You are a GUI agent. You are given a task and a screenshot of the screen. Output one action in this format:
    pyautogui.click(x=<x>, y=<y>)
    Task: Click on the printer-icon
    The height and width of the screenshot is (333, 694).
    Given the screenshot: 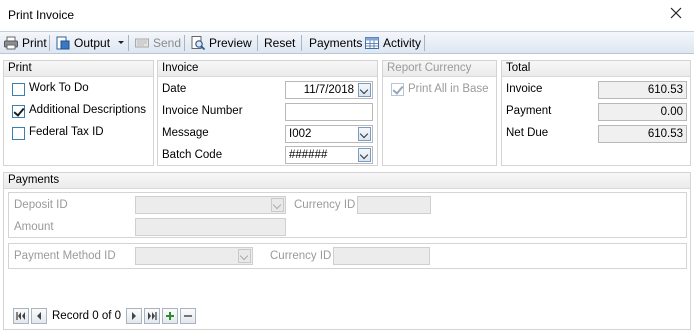 What is the action you would take?
    pyautogui.click(x=11, y=43)
    